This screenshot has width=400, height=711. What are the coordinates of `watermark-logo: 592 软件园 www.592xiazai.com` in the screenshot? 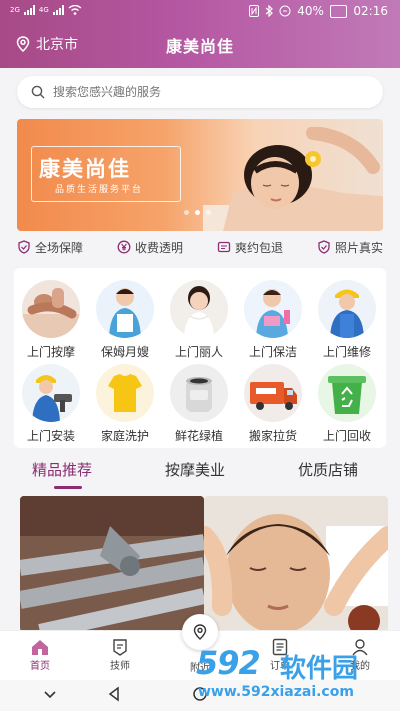 It's located at (296, 676).